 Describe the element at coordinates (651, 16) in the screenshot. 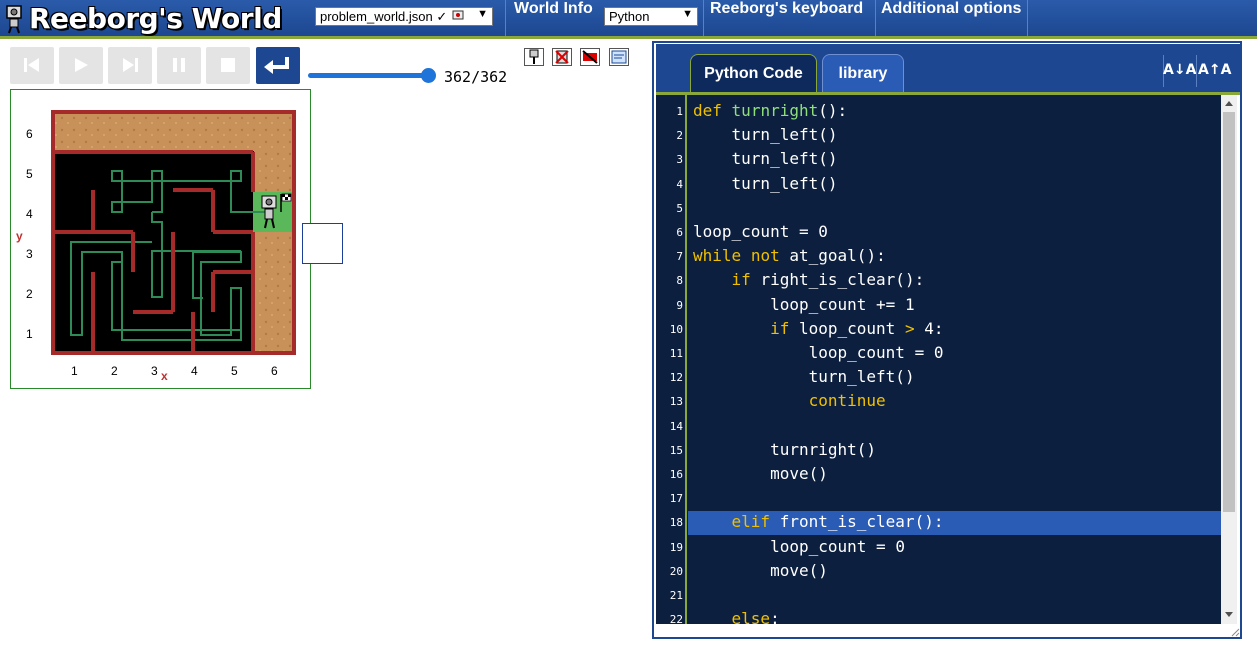

I see `language-select: Python ▼` at that location.